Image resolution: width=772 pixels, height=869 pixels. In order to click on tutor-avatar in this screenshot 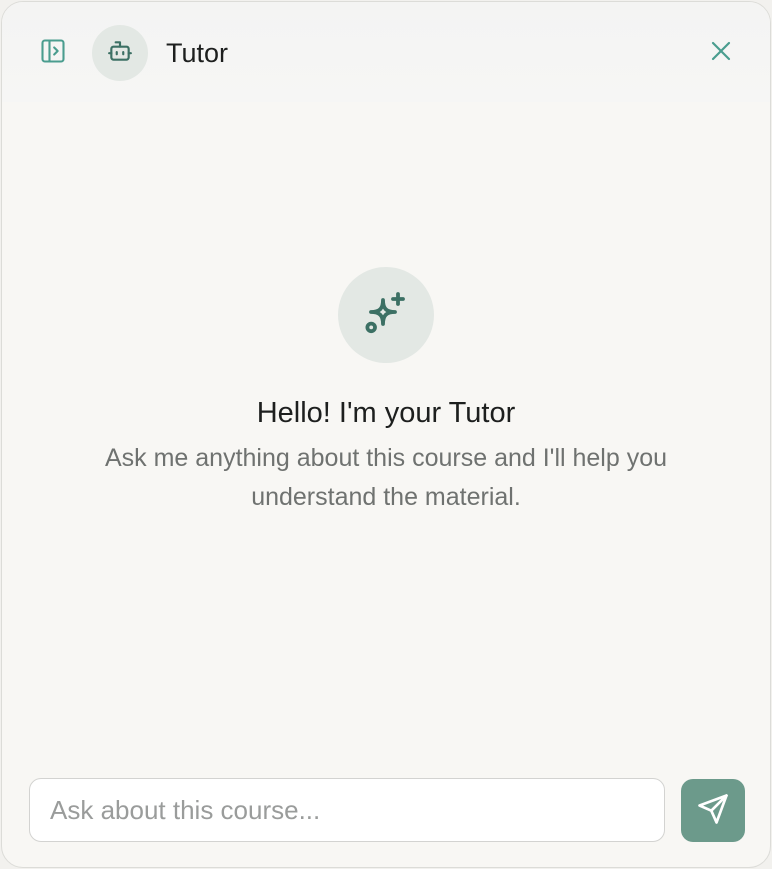, I will do `click(120, 53)`.